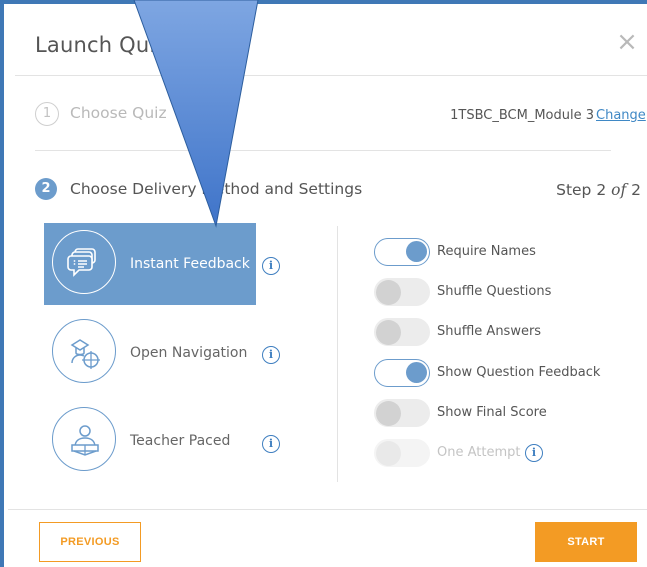 The height and width of the screenshot is (567, 647). Describe the element at coordinates (479, 452) in the screenshot. I see `one-attempt-label: One Attempt` at that location.